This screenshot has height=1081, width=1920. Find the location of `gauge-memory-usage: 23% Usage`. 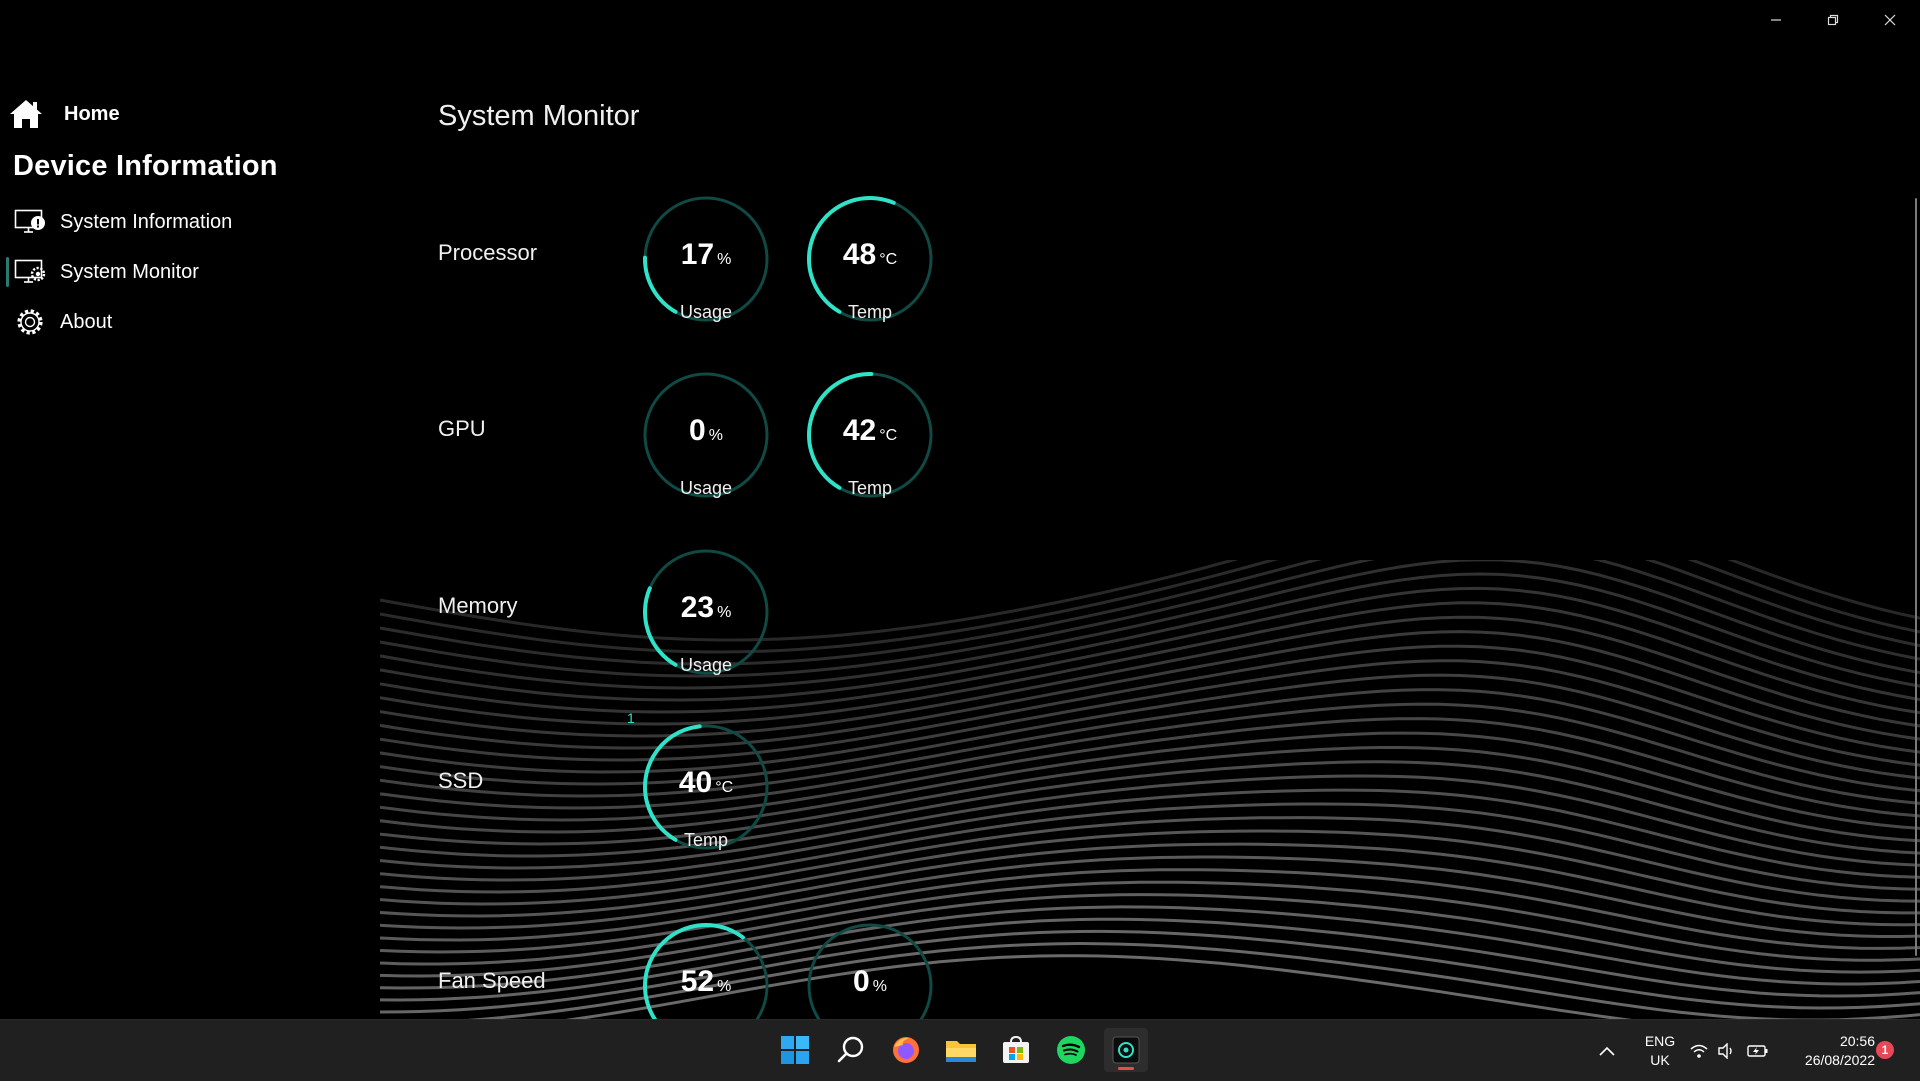

gauge-memory-usage: 23% Usage is located at coordinates (706, 622).